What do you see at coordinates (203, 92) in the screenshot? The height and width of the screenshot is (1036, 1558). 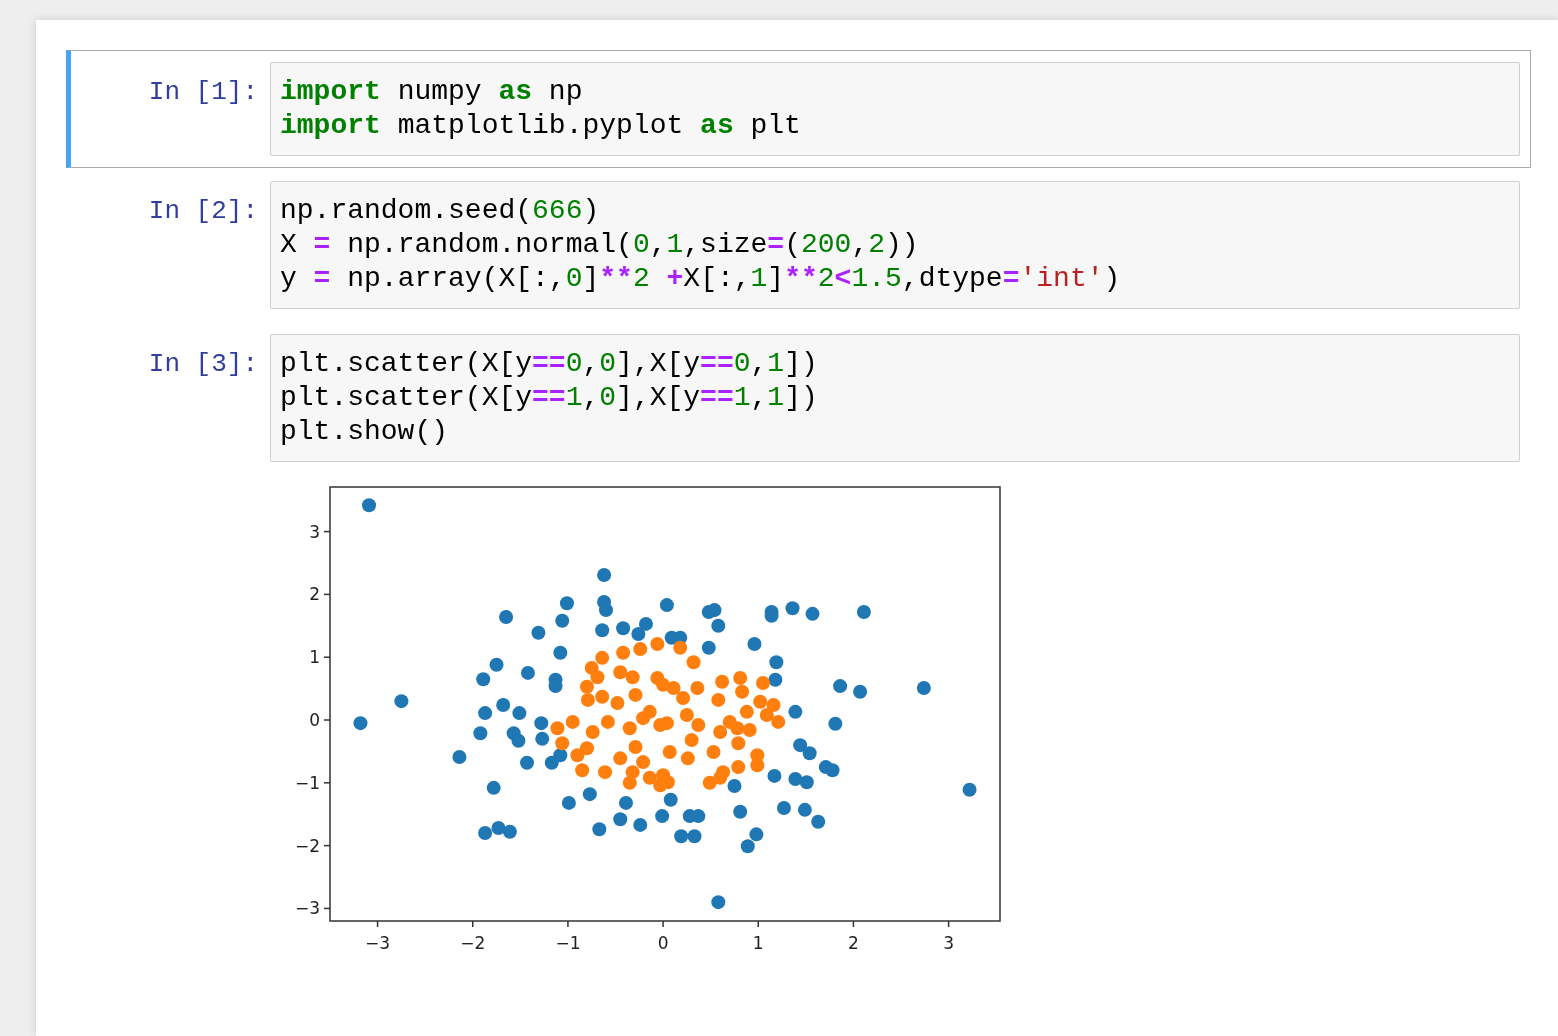 I see `input-prompt: In [1]:` at bounding box center [203, 92].